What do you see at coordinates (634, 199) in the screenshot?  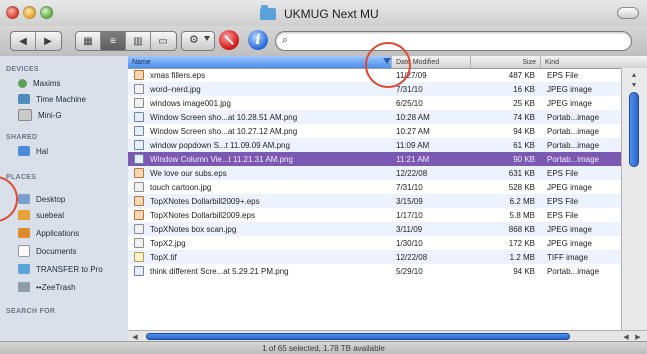 I see `vertical-scrollbar: ▲ ▼` at bounding box center [634, 199].